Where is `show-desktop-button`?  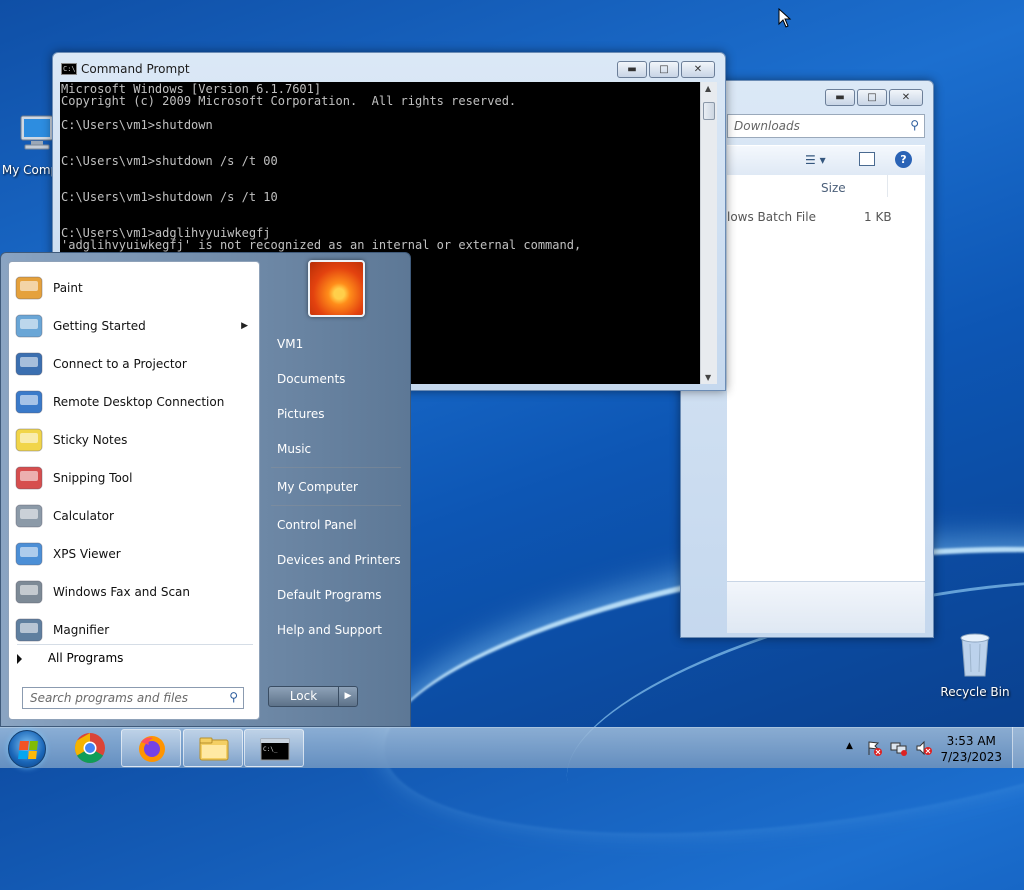 show-desktop-button is located at coordinates (1018, 747).